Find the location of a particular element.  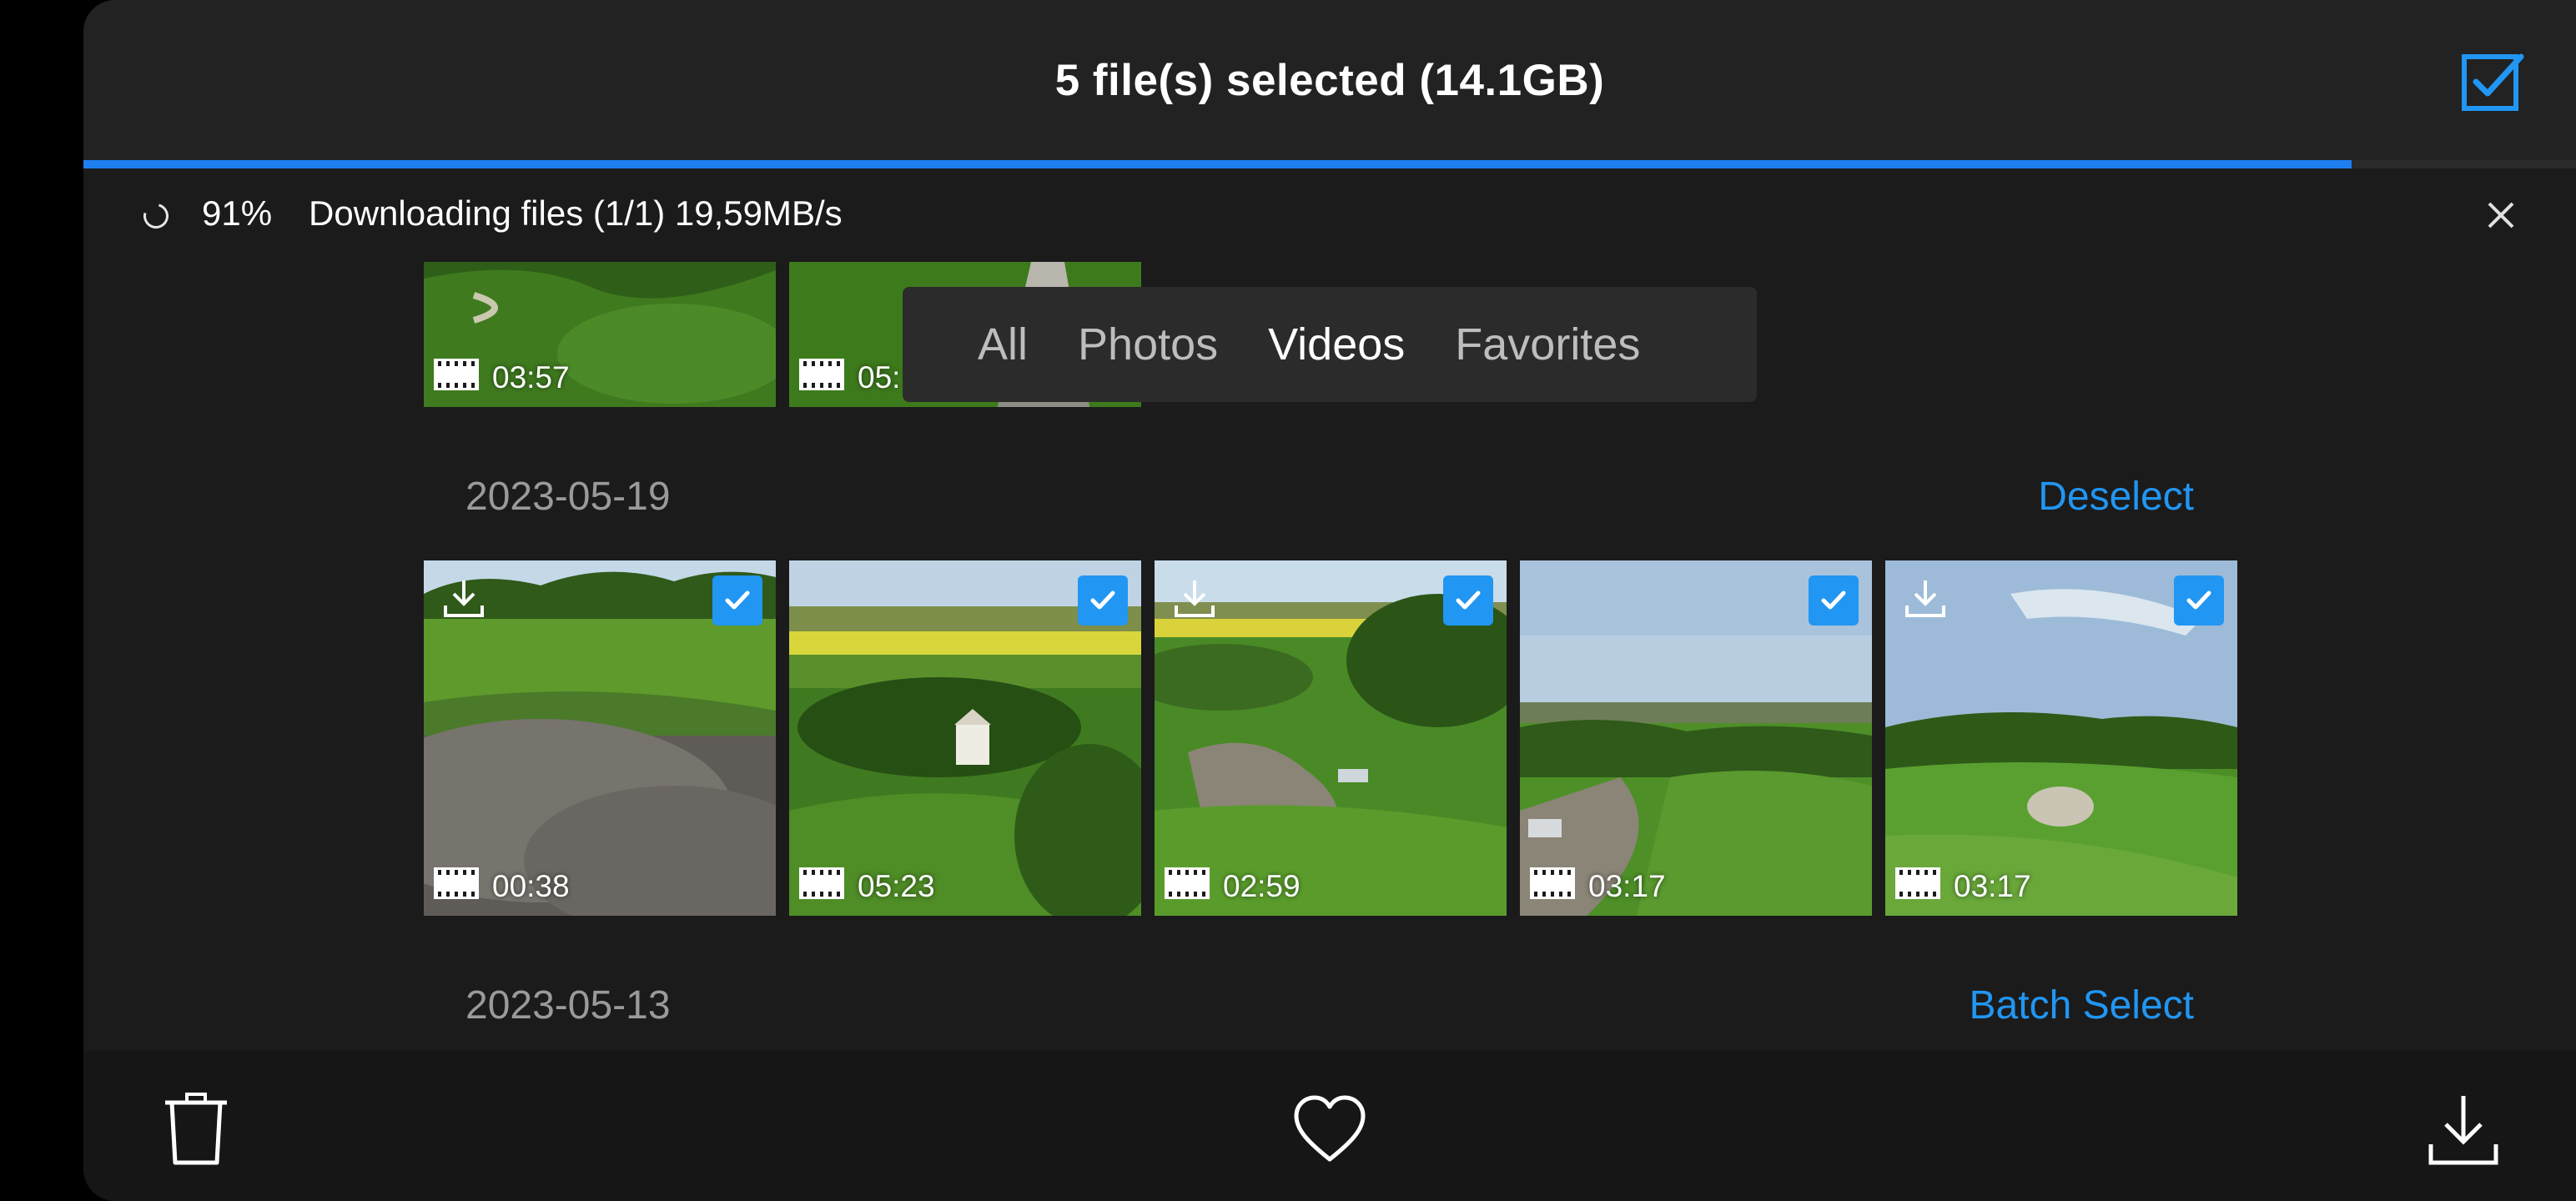

trash-icon is located at coordinates (196, 1129).